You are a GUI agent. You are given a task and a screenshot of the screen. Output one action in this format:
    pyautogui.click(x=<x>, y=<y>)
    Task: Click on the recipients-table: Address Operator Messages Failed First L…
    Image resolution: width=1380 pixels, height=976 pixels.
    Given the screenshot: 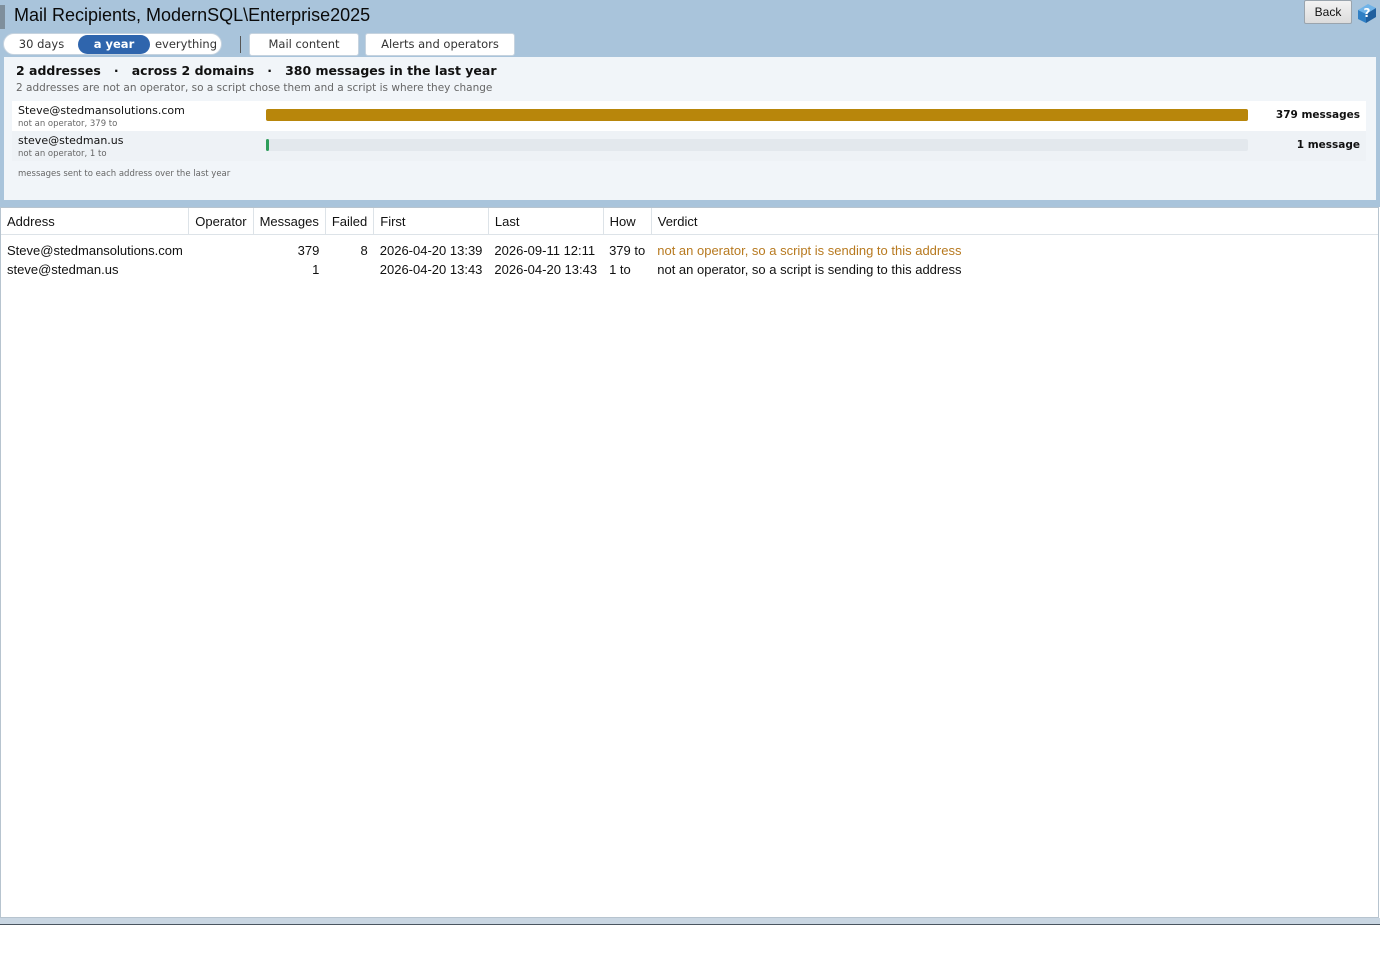 What is the action you would take?
    pyautogui.click(x=689, y=243)
    